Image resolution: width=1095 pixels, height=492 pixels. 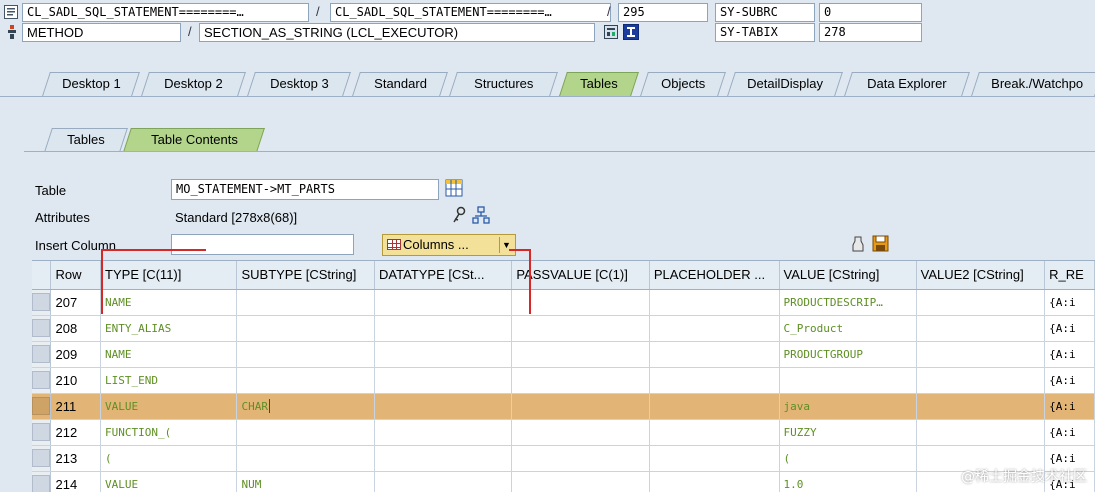 I want to click on table-row: 210 LIST_END {A:i, so click(x=563, y=380).